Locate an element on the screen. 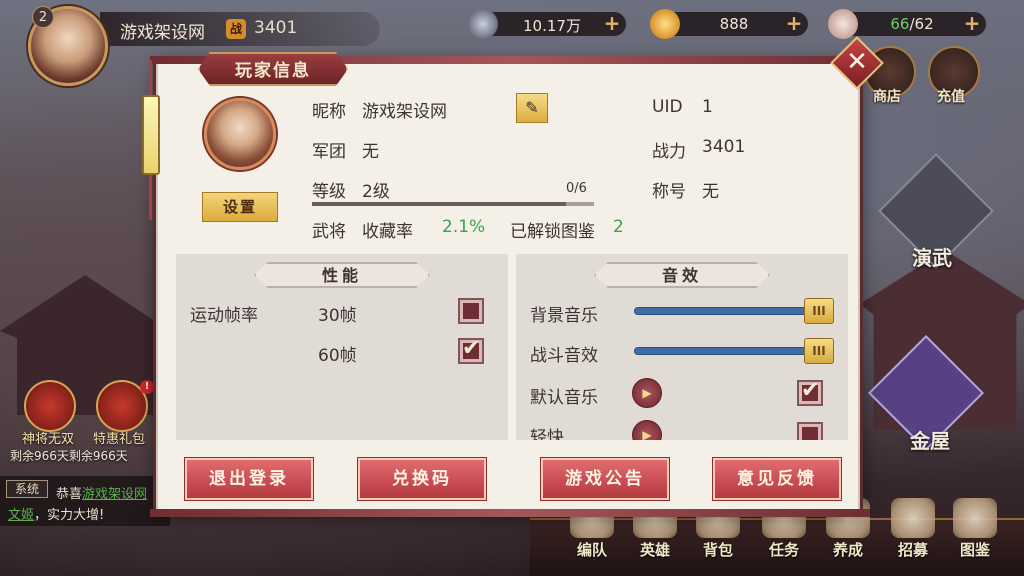  sound-title: 音效 is located at coordinates (682, 275).